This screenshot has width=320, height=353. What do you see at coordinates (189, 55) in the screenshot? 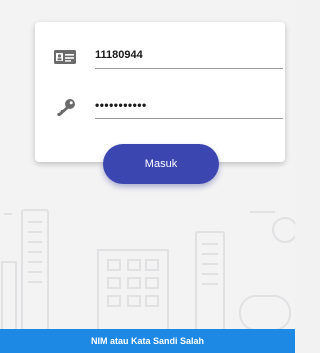
I see `nim-input: 11180944` at bounding box center [189, 55].